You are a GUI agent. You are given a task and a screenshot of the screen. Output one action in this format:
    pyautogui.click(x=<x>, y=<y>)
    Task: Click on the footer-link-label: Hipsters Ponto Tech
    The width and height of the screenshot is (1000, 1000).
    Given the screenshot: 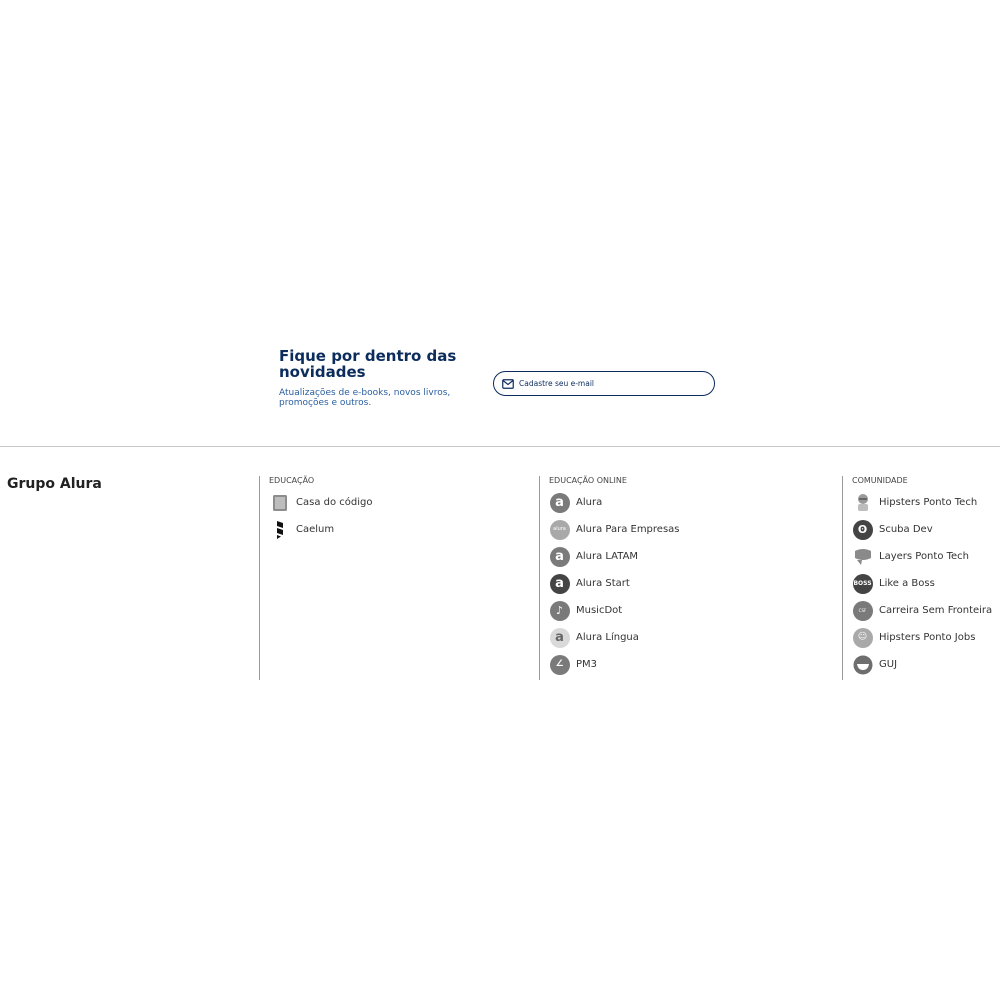 What is the action you would take?
    pyautogui.click(x=928, y=502)
    